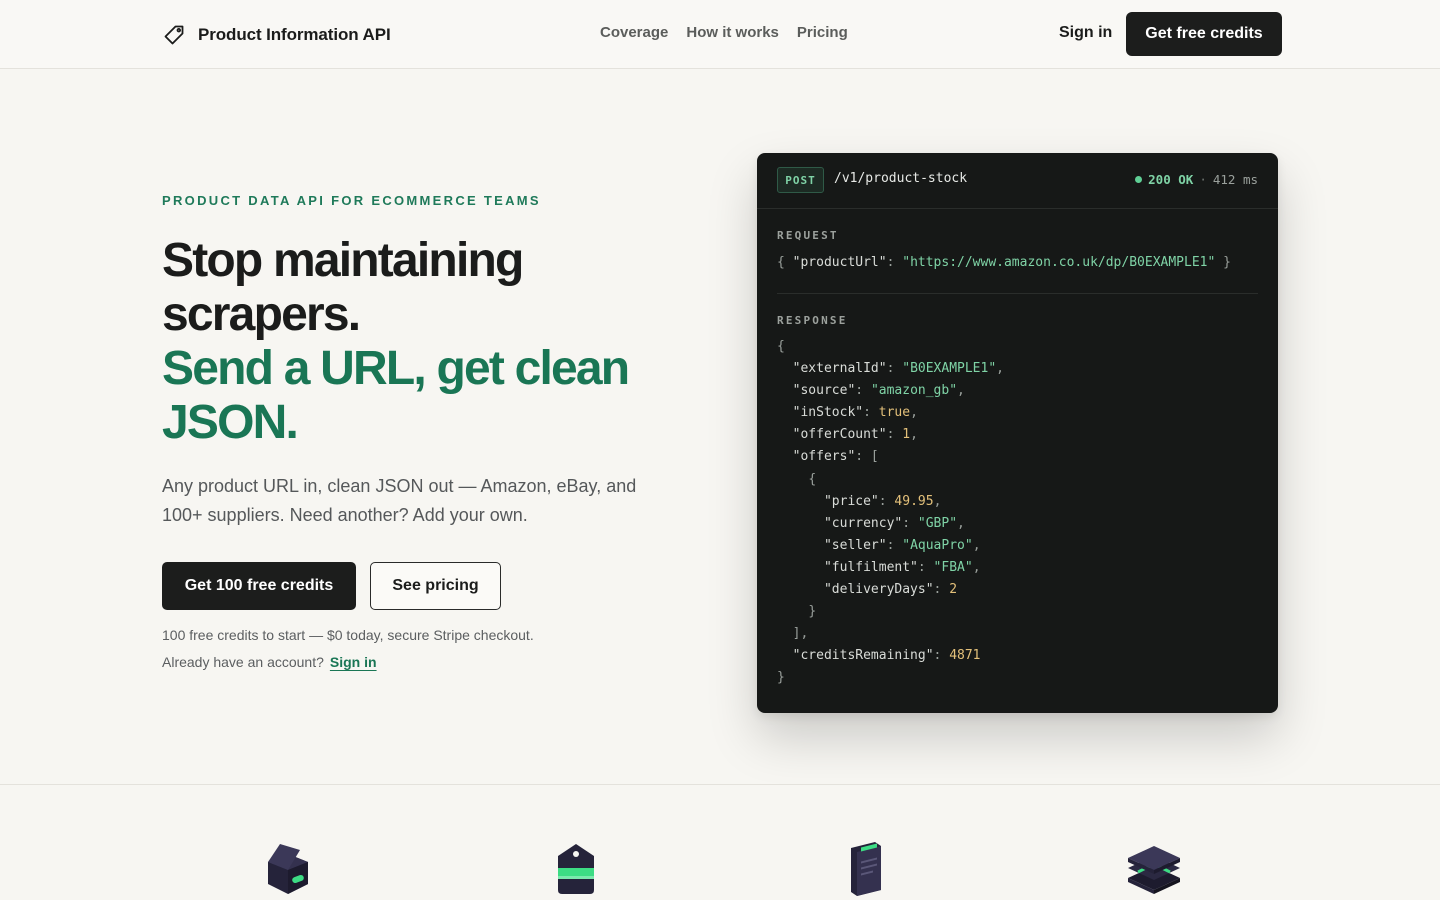 This screenshot has width=1440, height=900. I want to click on price-tag-icon, so click(174, 35).